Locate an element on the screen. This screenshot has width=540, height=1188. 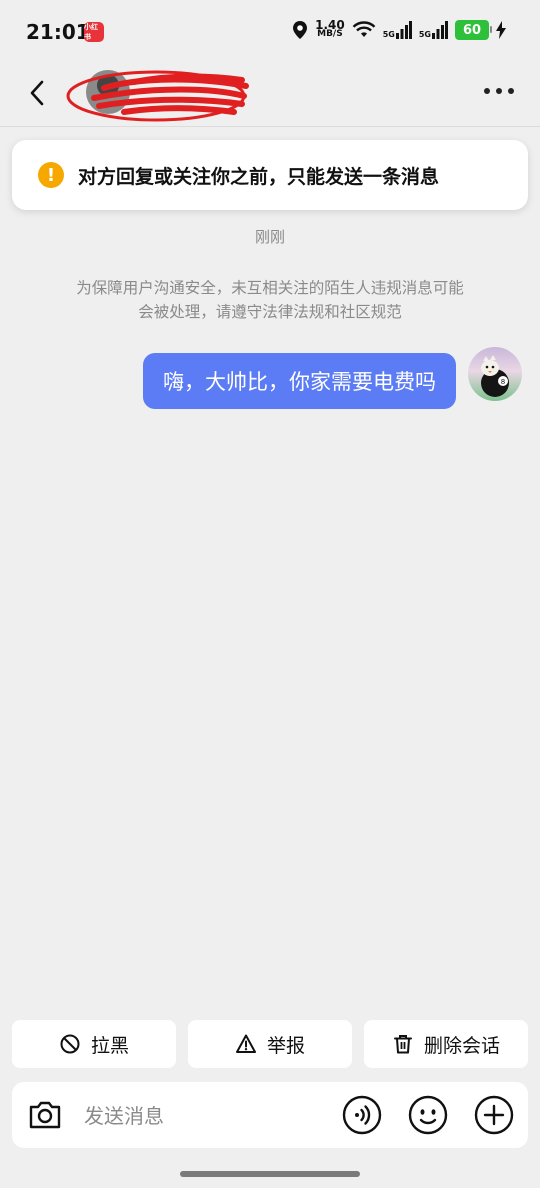
chat-header is located at coordinates (270, 94).